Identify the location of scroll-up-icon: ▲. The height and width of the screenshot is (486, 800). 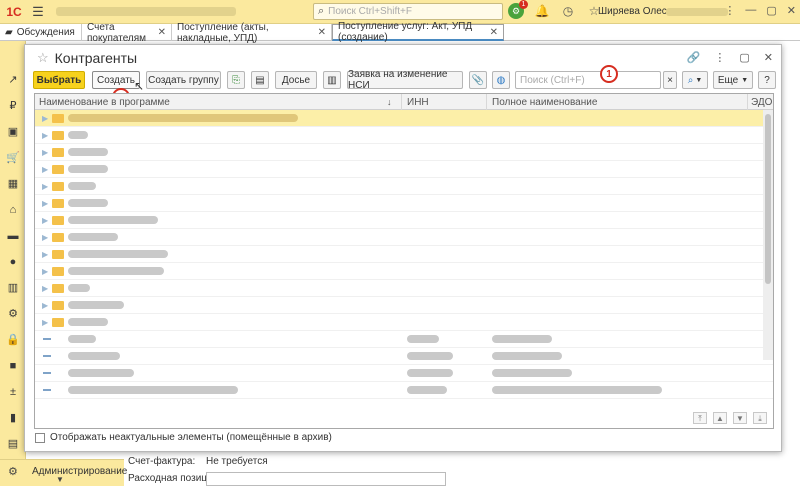
(720, 418).